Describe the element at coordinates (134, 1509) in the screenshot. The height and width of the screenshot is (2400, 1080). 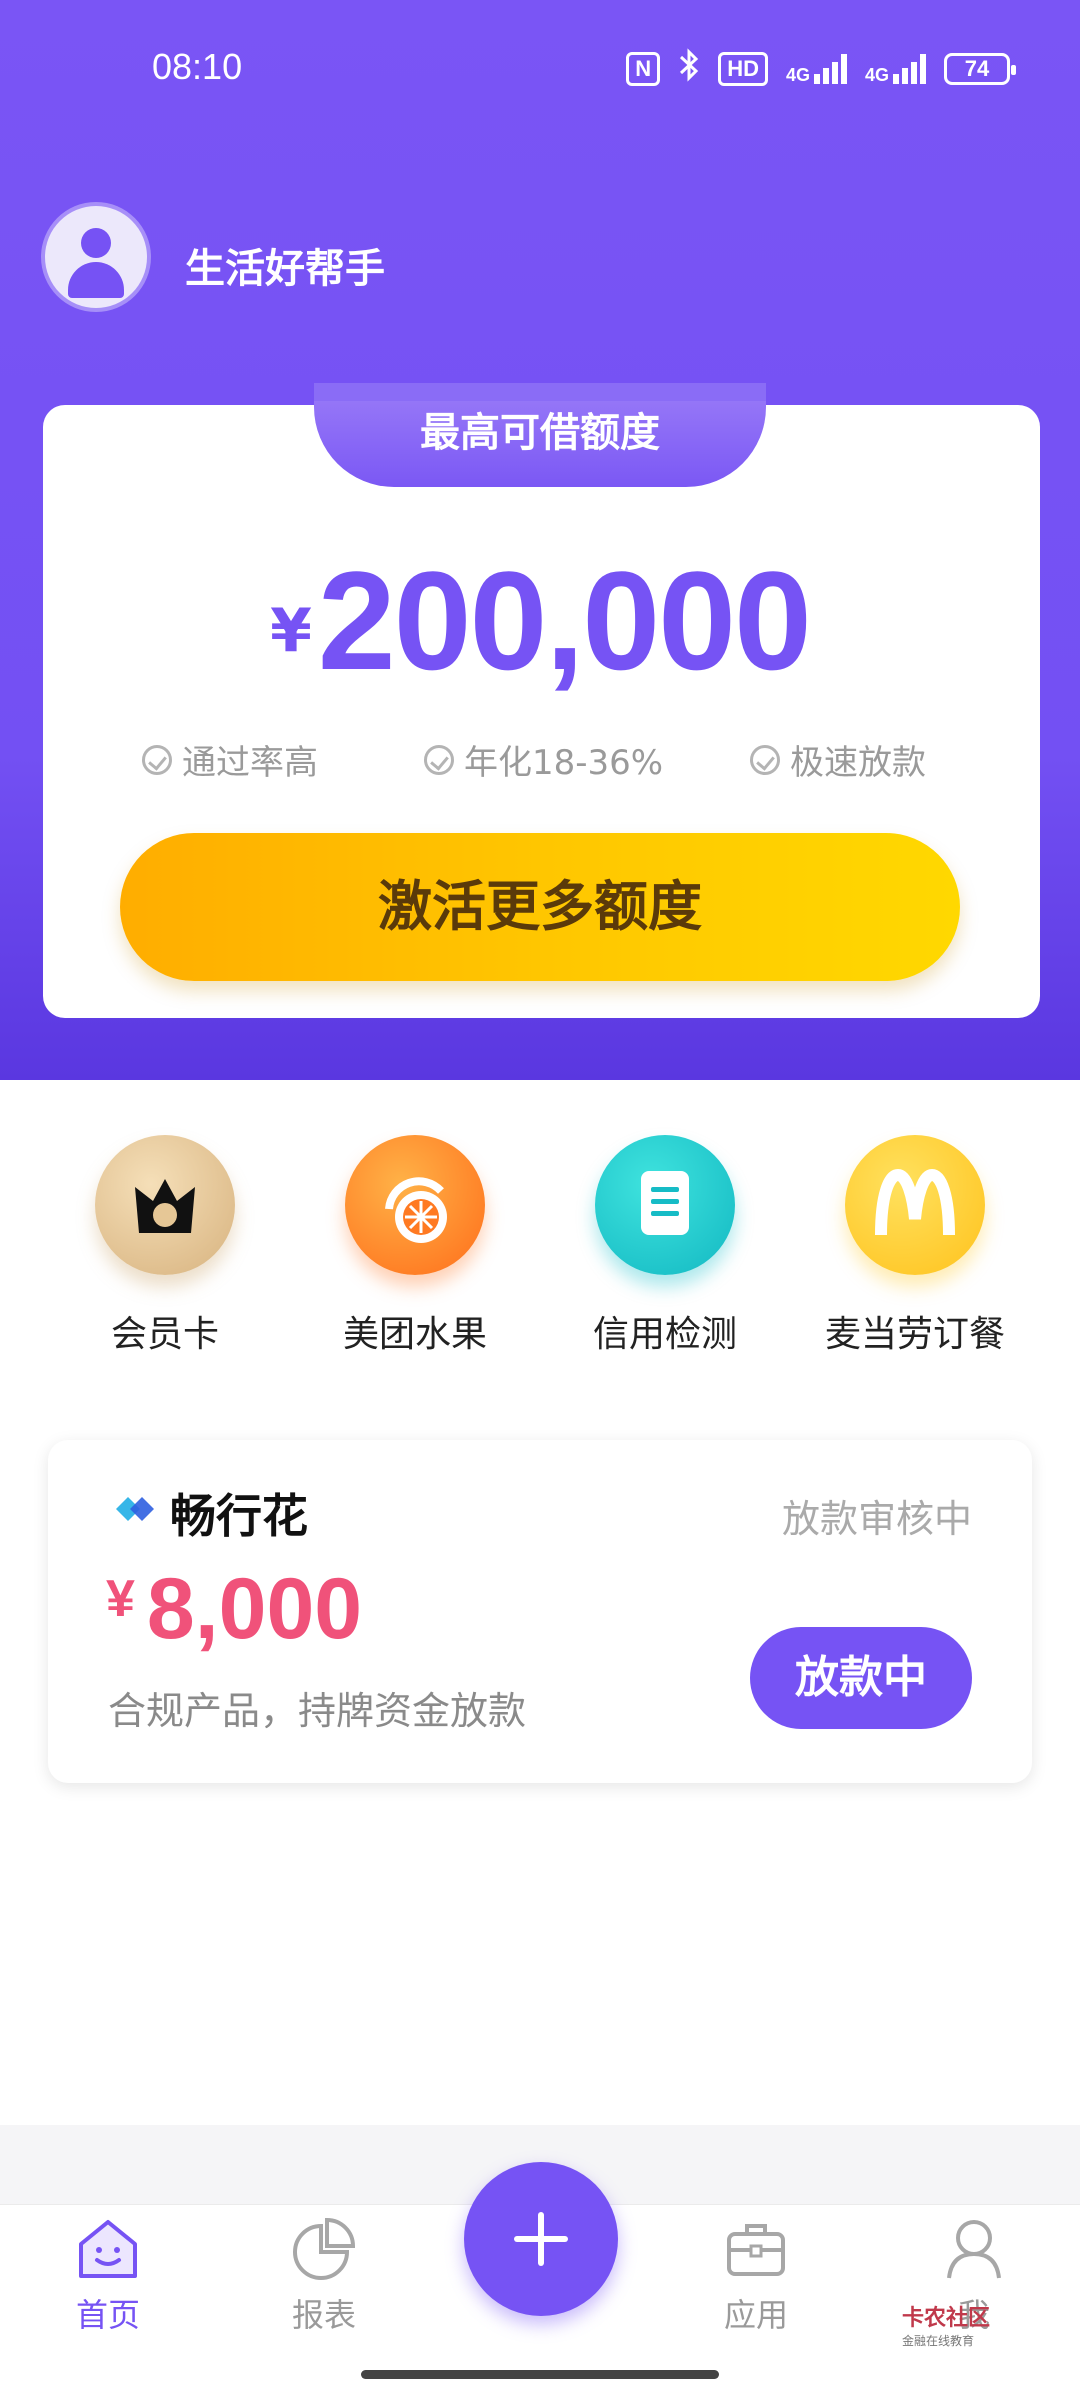
I see `changxinghua-logo-icon` at that location.